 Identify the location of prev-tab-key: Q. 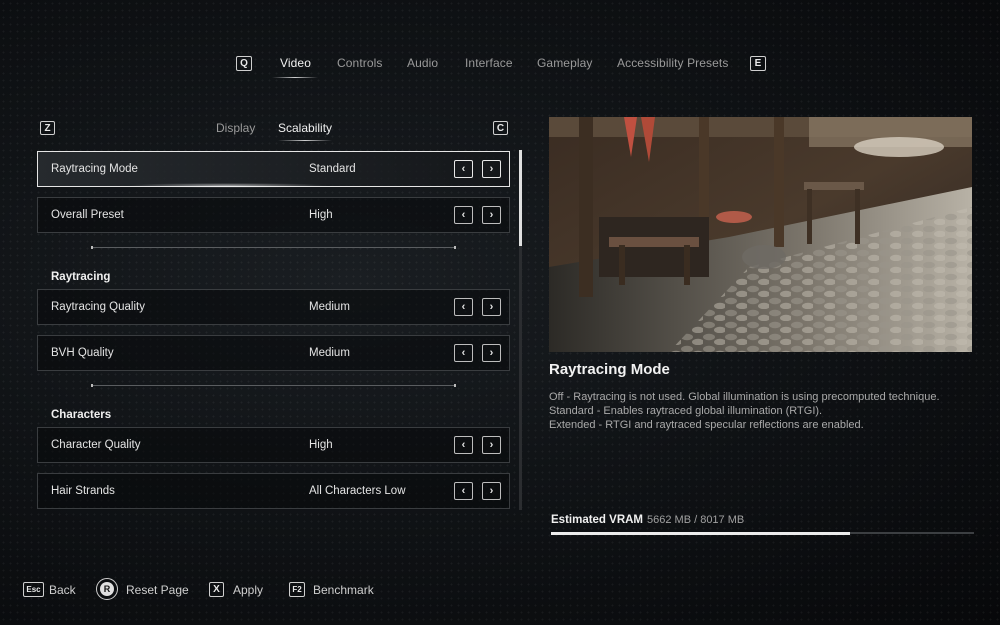
(244, 63).